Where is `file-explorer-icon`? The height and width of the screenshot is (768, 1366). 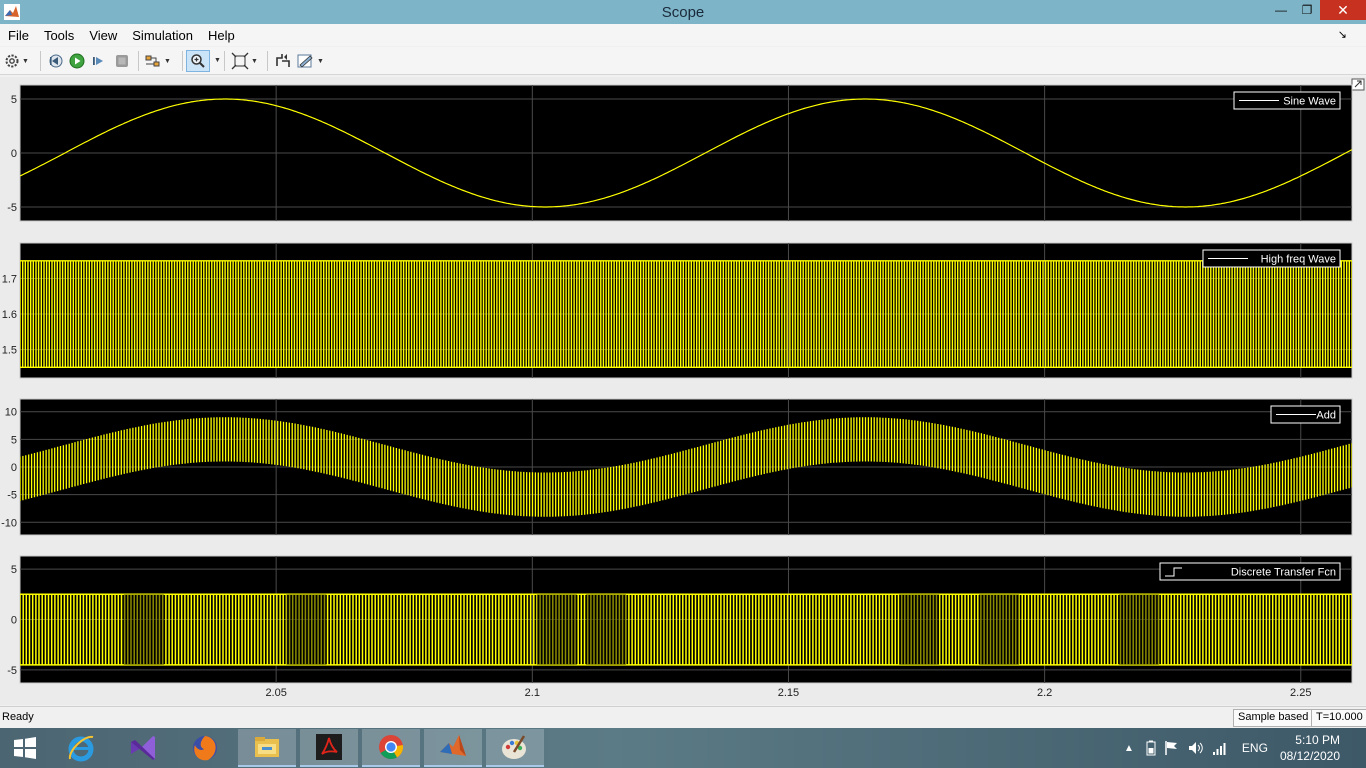 file-explorer-icon is located at coordinates (267, 747).